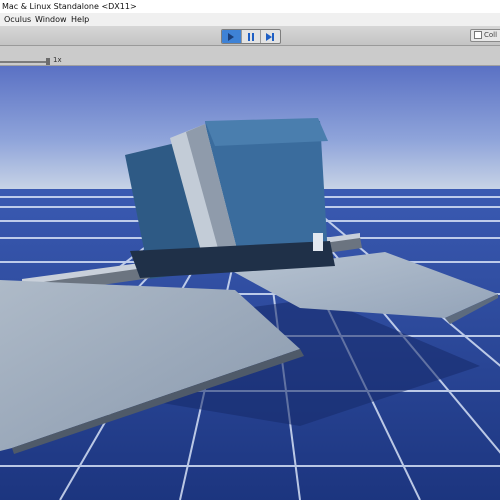 The width and height of the screenshot is (500, 500). Describe the element at coordinates (57, 60) in the screenshot. I see `scale-label: 1x` at that location.